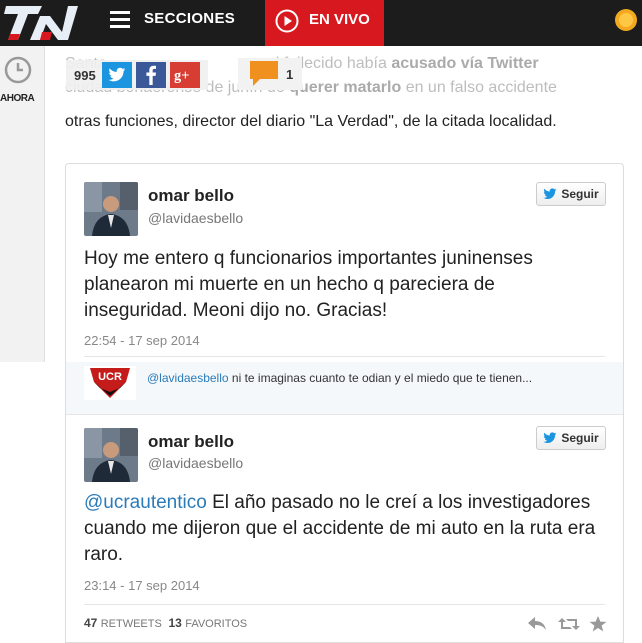 The height and width of the screenshot is (643, 642). Describe the element at coordinates (110, 377) in the screenshot. I see `svg-text: UCR` at that location.